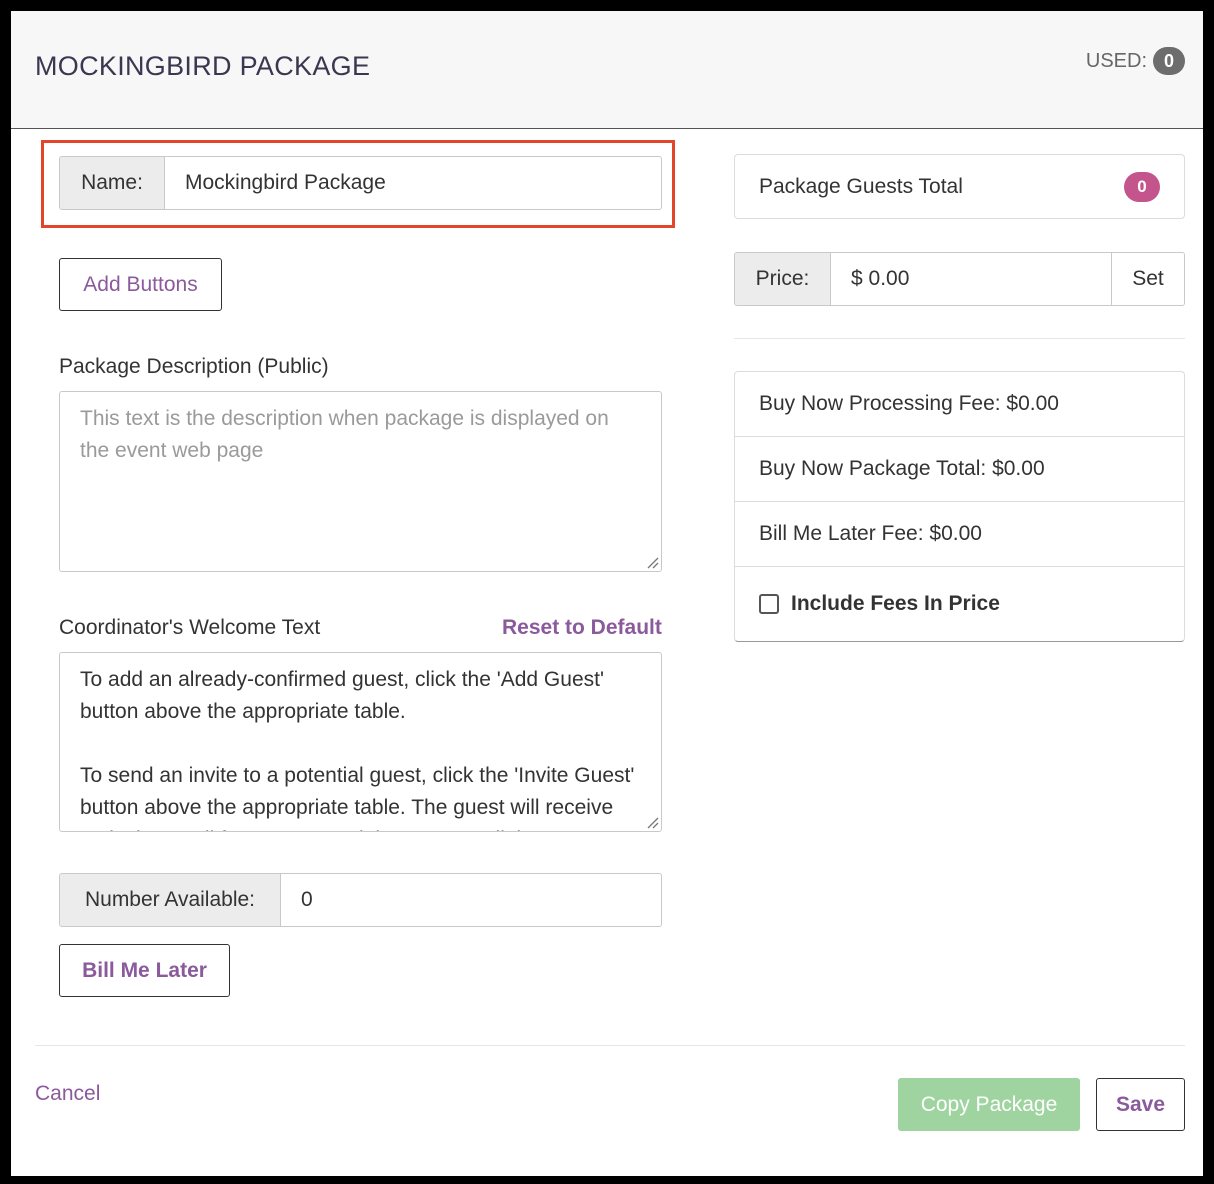 The height and width of the screenshot is (1184, 1214). What do you see at coordinates (170, 900) in the screenshot?
I see `number-available-label: Number Available:` at bounding box center [170, 900].